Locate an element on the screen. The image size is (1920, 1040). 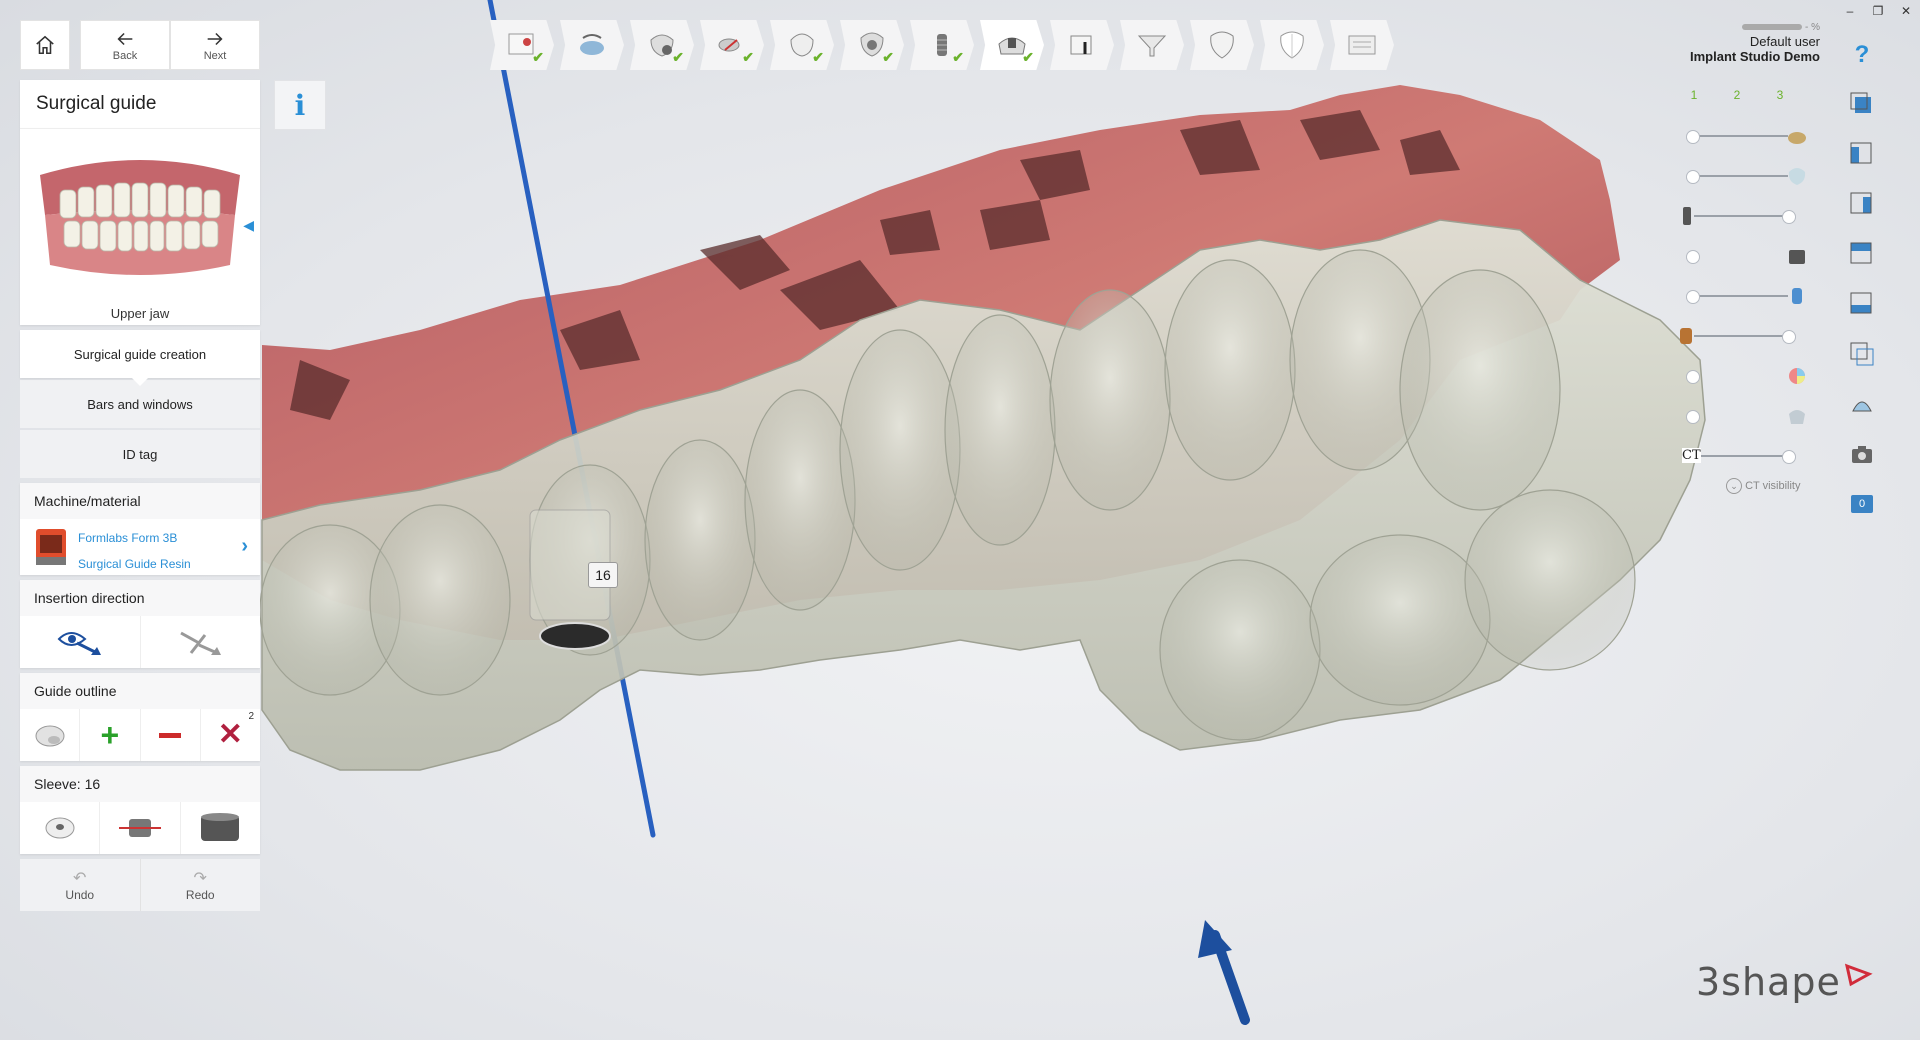
machine-name: Formlabs Form 3B is located at coordinates (127, 538).